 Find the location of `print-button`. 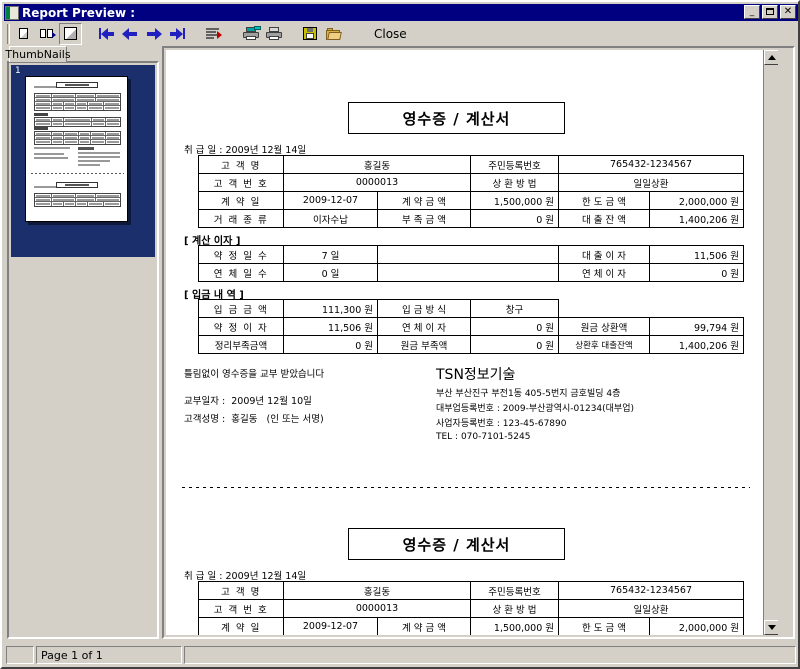

print-button is located at coordinates (273, 34).